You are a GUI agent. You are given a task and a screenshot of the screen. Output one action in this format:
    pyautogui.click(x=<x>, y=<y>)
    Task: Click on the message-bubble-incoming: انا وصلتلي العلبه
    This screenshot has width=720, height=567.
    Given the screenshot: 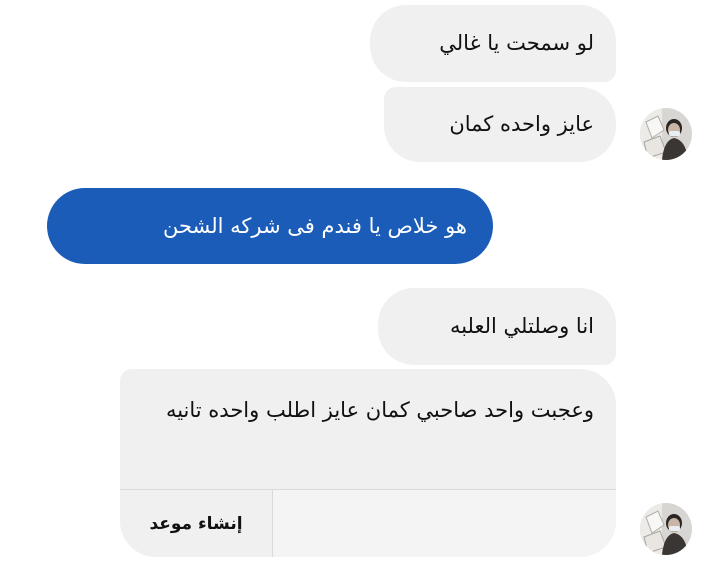 What is the action you would take?
    pyautogui.click(x=497, y=326)
    